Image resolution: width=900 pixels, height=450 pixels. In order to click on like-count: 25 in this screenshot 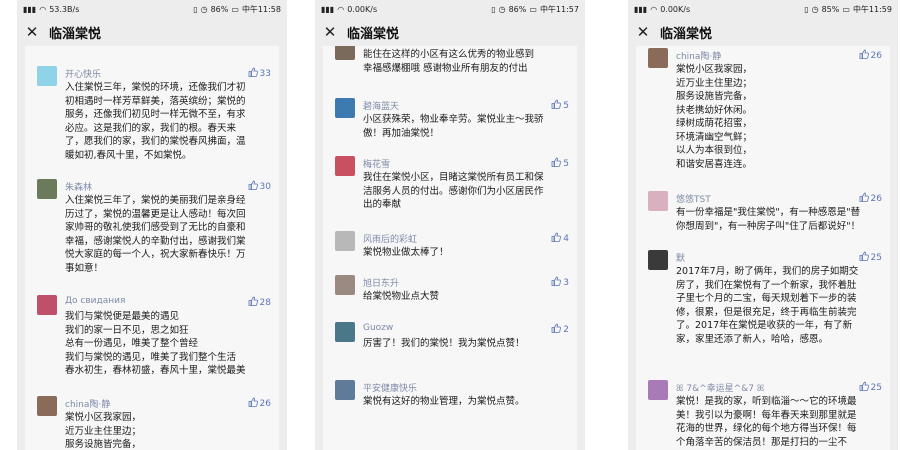, I will do `click(876, 257)`.